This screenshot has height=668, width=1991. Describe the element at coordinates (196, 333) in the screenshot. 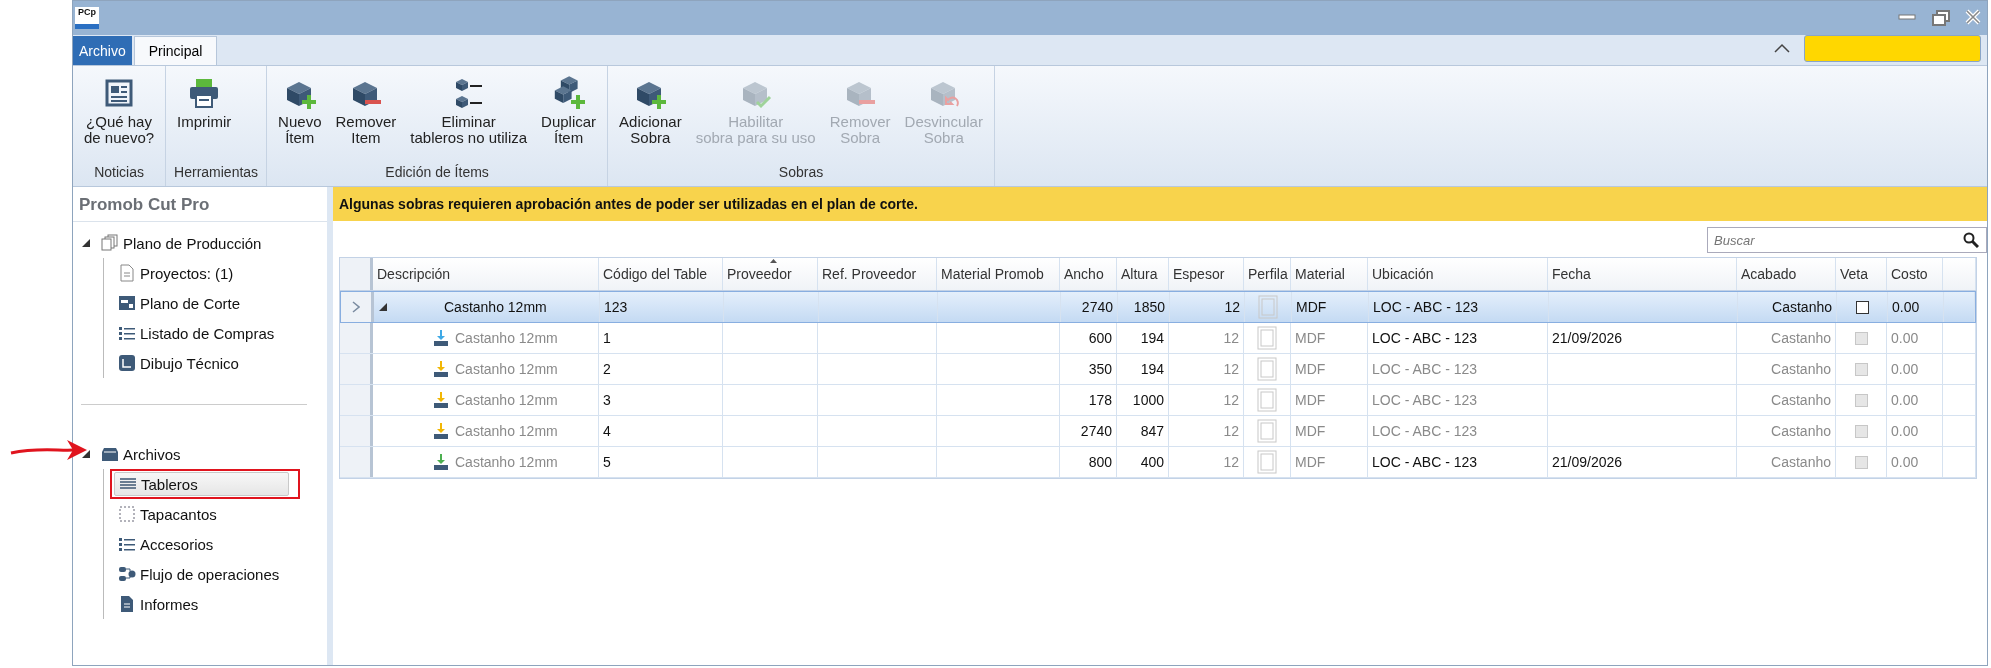

I see `tree-item: Listado de Compras` at that location.